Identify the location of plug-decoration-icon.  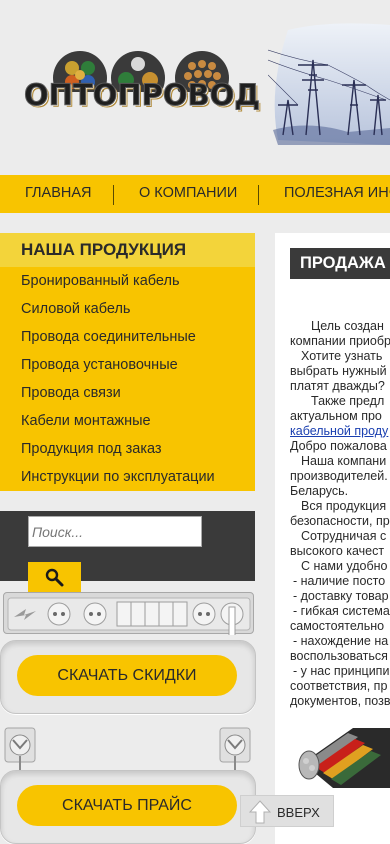
(127, 751).